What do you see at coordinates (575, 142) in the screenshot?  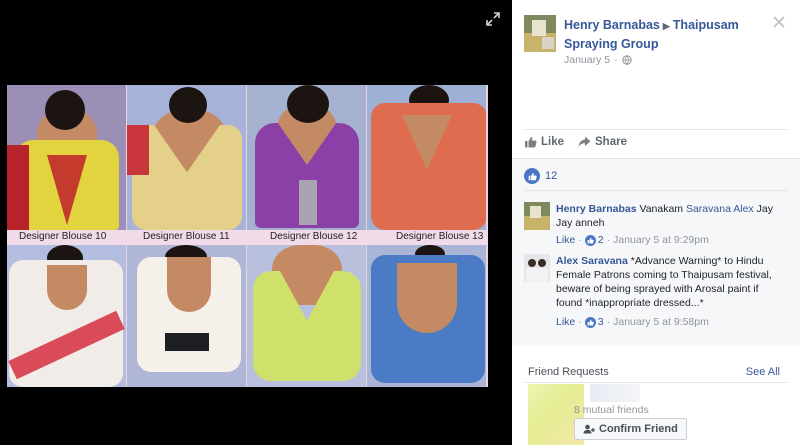 I see `post-actions: Like Share` at bounding box center [575, 142].